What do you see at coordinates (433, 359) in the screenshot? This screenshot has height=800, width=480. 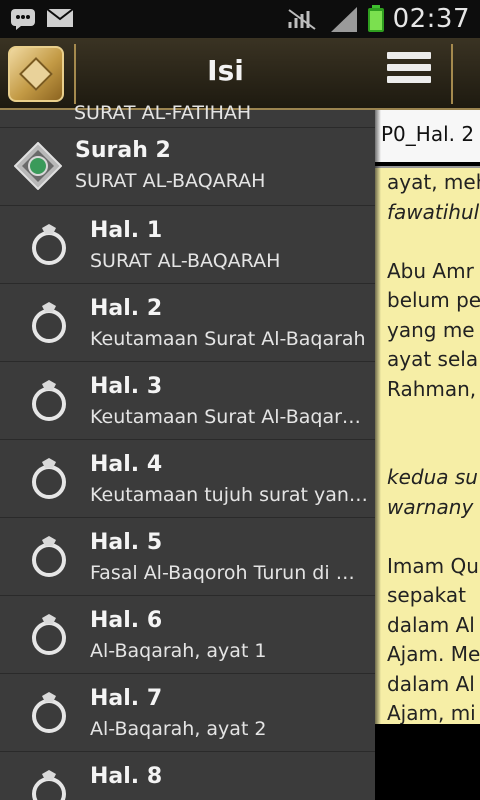 I see `content-line: ayat sela` at bounding box center [433, 359].